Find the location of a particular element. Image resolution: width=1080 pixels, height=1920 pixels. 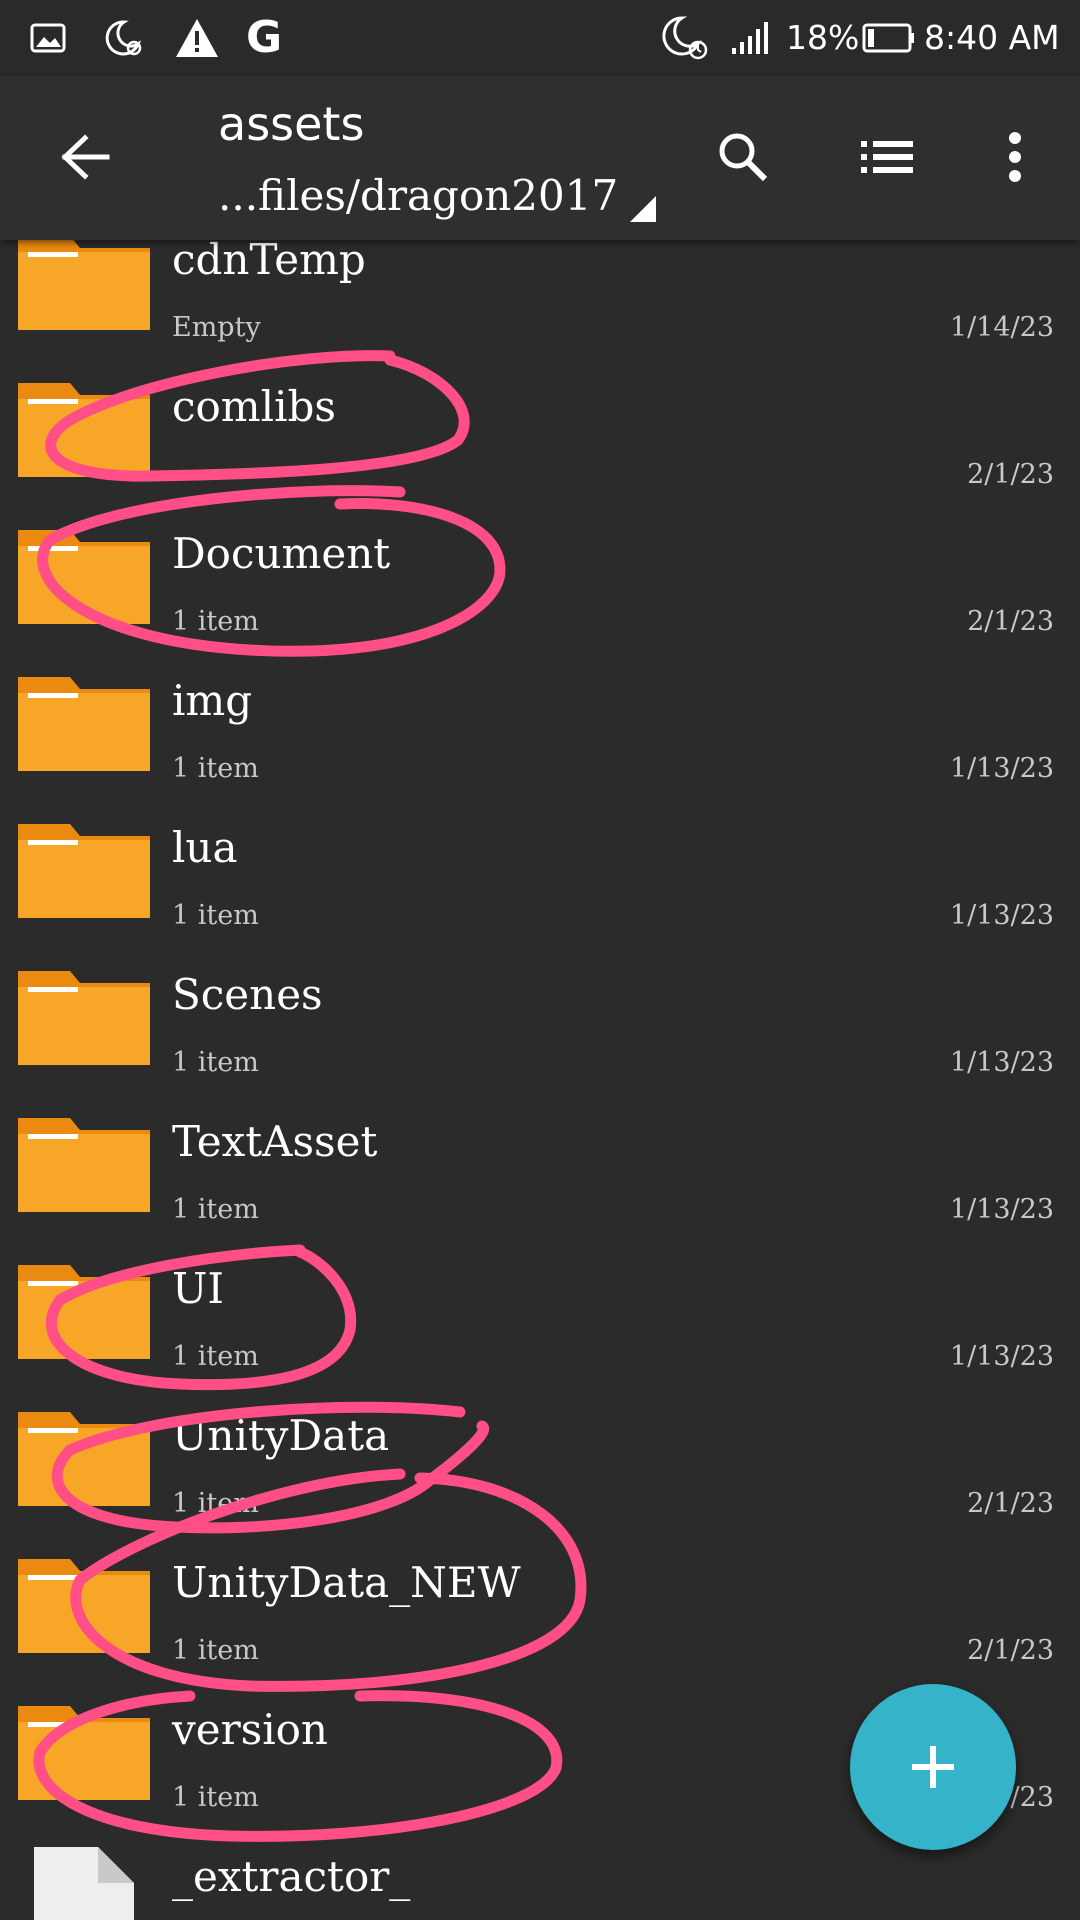

list-view-button is located at coordinates (887, 157).